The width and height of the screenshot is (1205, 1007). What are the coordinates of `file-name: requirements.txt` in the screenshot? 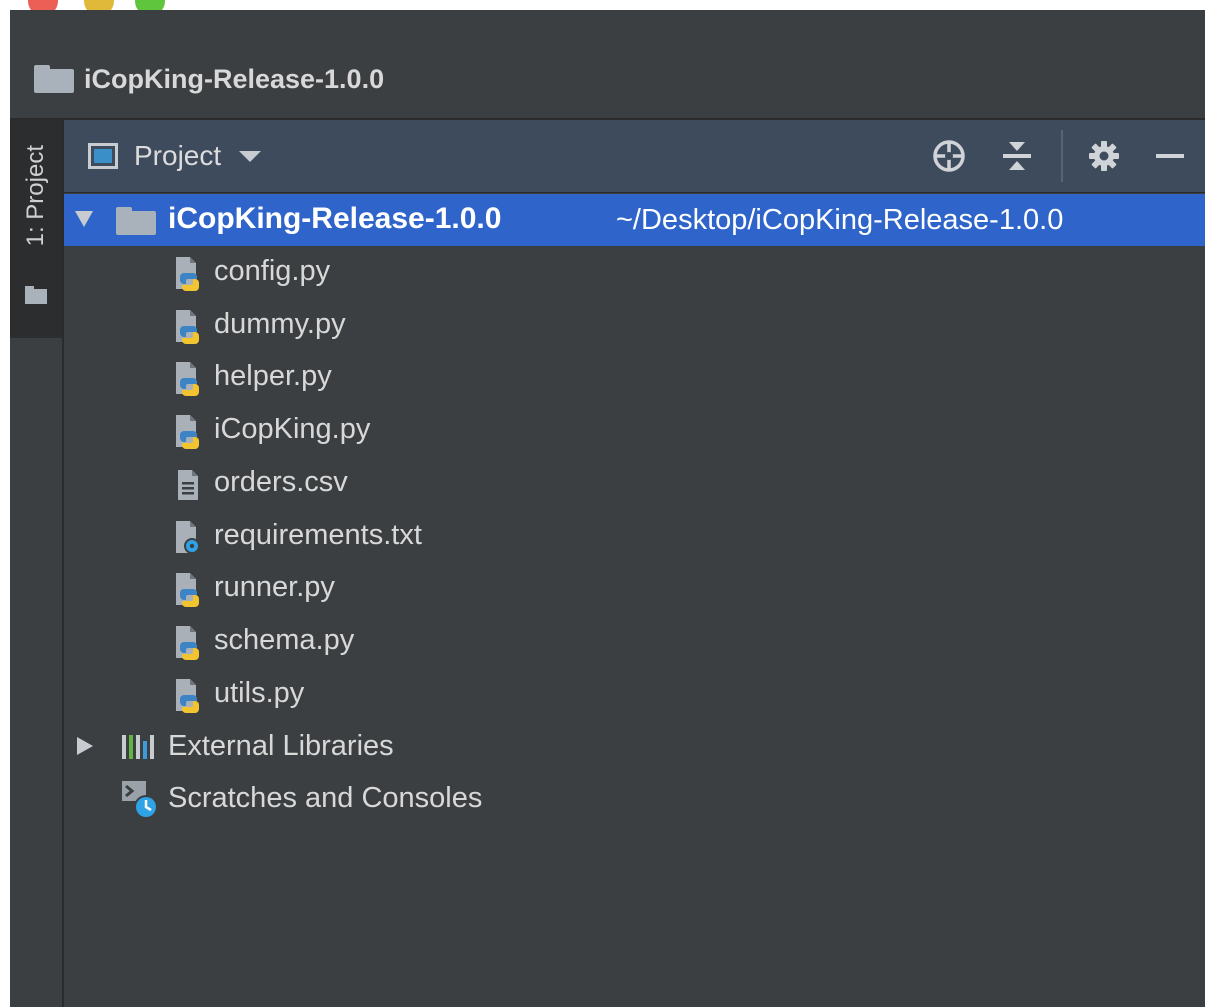 It's located at (318, 534).